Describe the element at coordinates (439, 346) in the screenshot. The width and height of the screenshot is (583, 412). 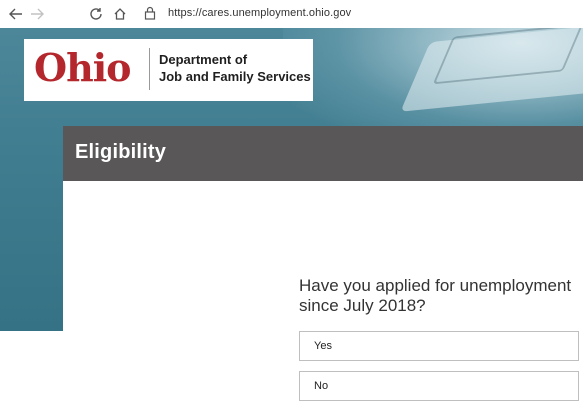
I see `answer-yes-button: Yes` at that location.